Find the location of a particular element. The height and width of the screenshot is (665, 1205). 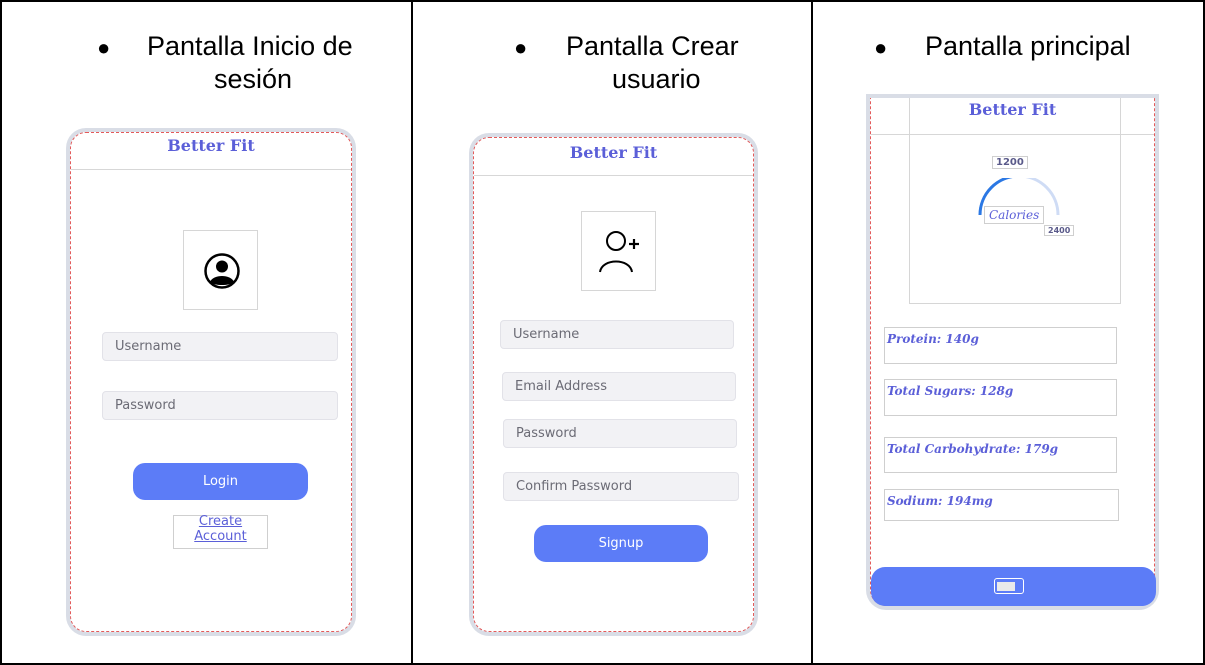

heading-signup: ● Pantalla Crear usuario is located at coordinates (613, 52).